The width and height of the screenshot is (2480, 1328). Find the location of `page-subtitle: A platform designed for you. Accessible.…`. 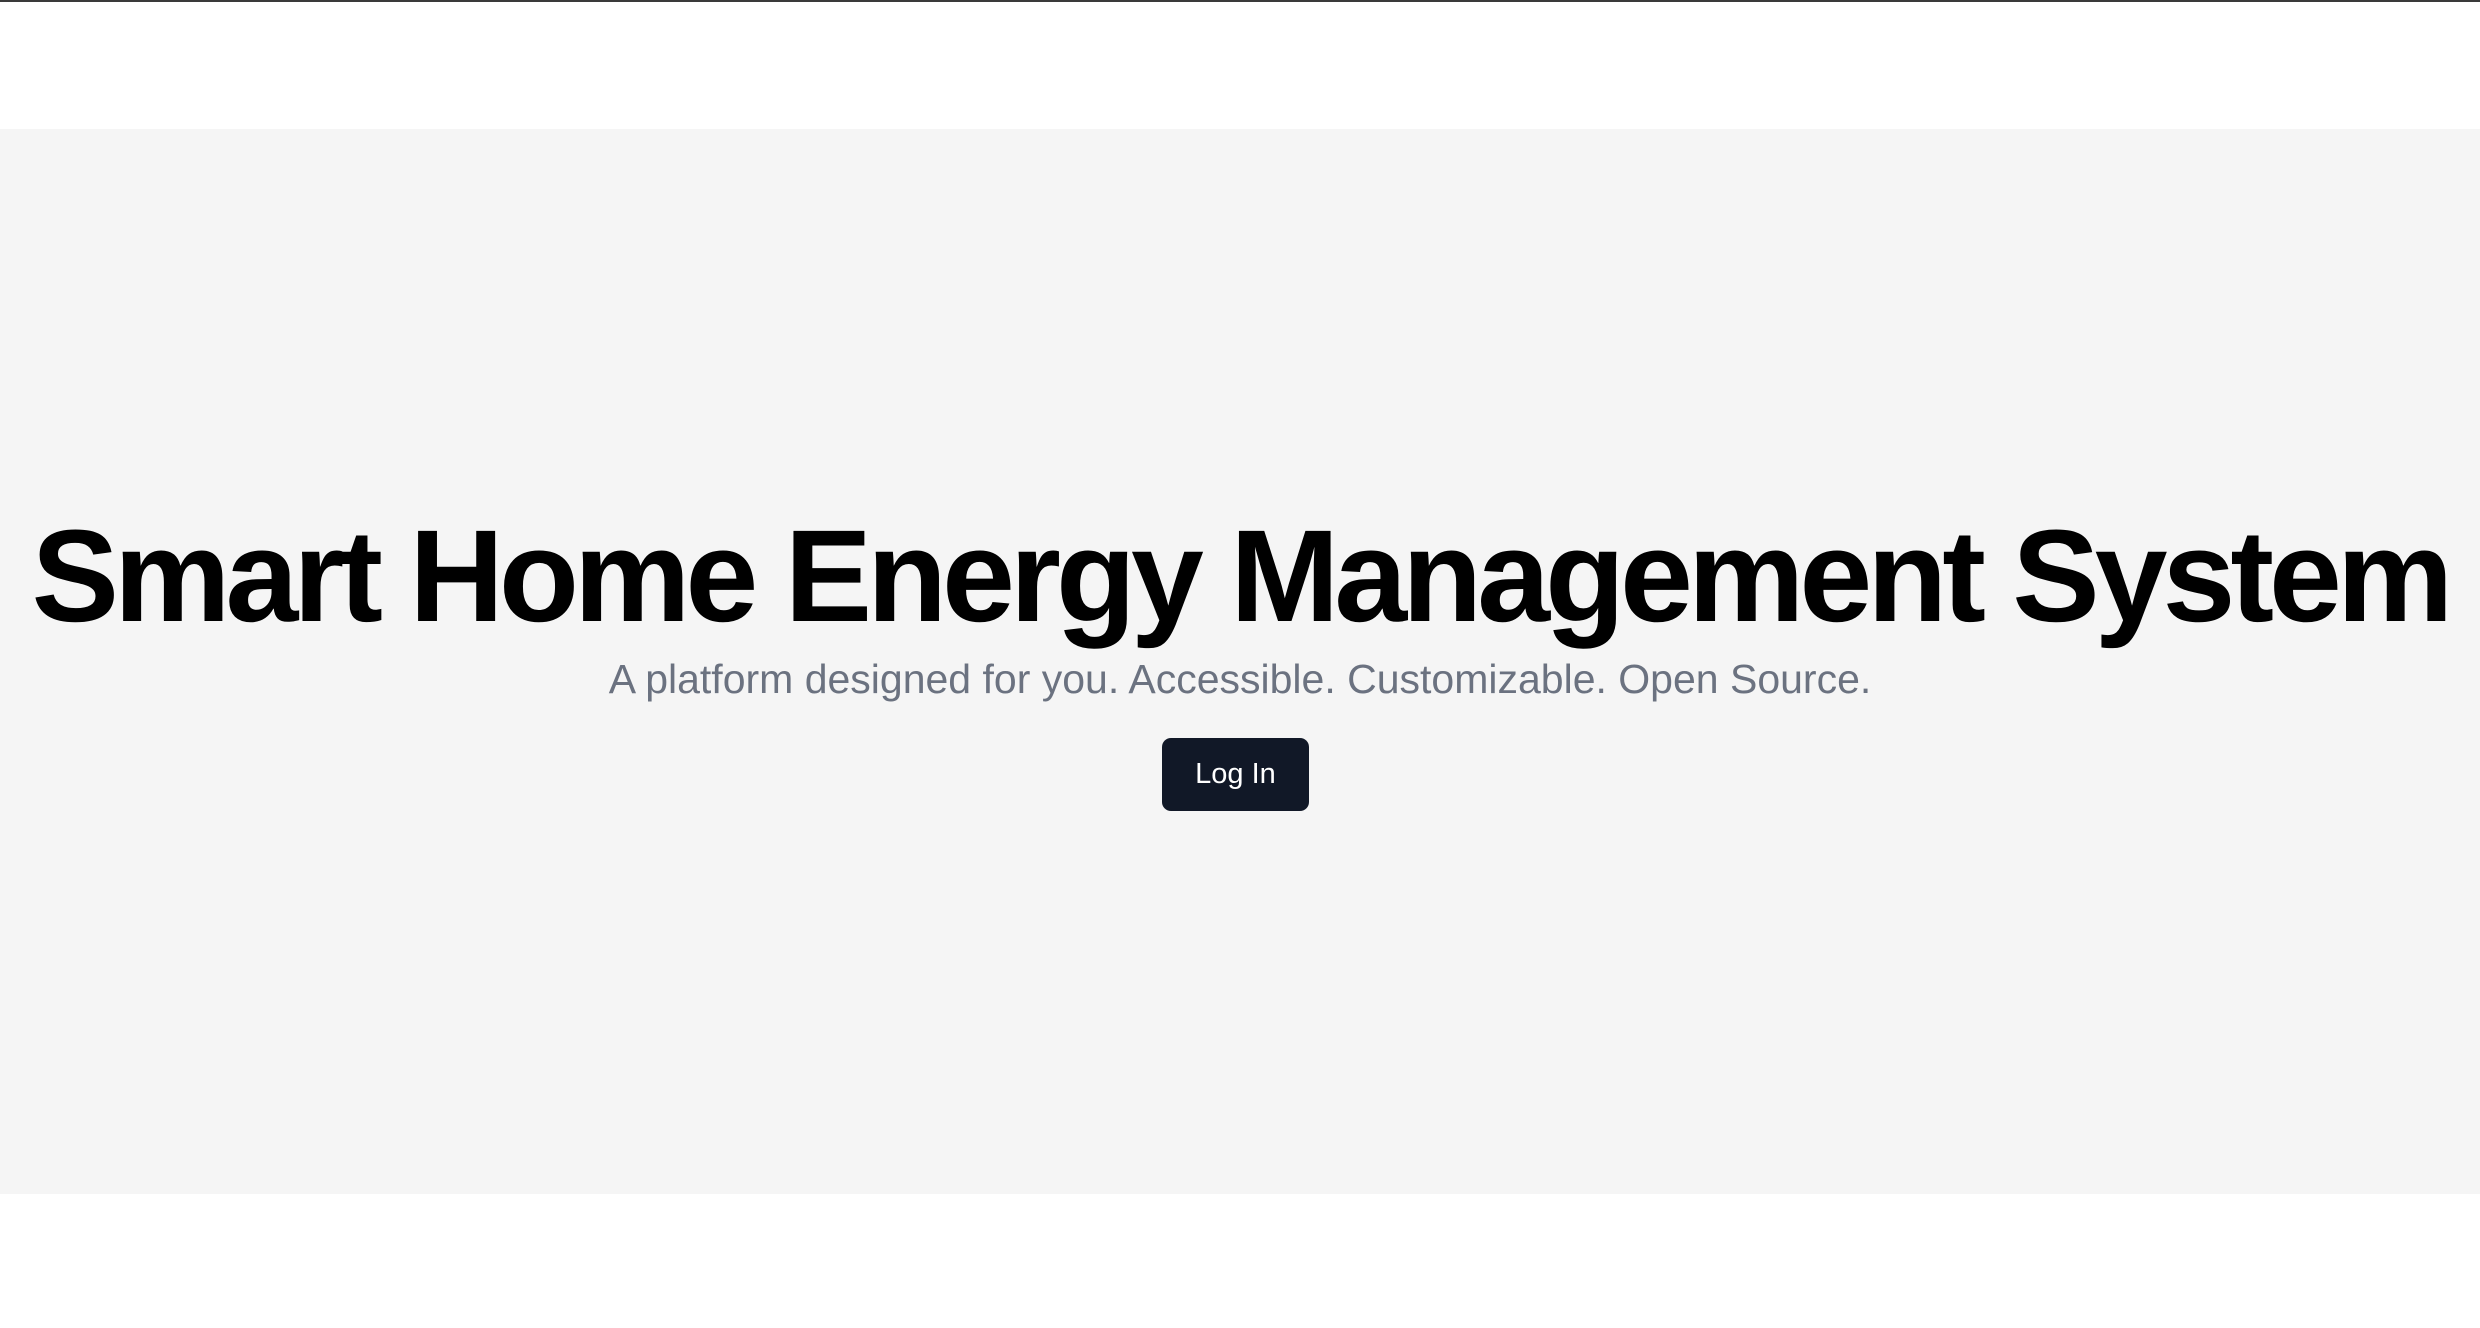

page-subtitle: A platform designed for you. Accessible.… is located at coordinates (1240, 679).